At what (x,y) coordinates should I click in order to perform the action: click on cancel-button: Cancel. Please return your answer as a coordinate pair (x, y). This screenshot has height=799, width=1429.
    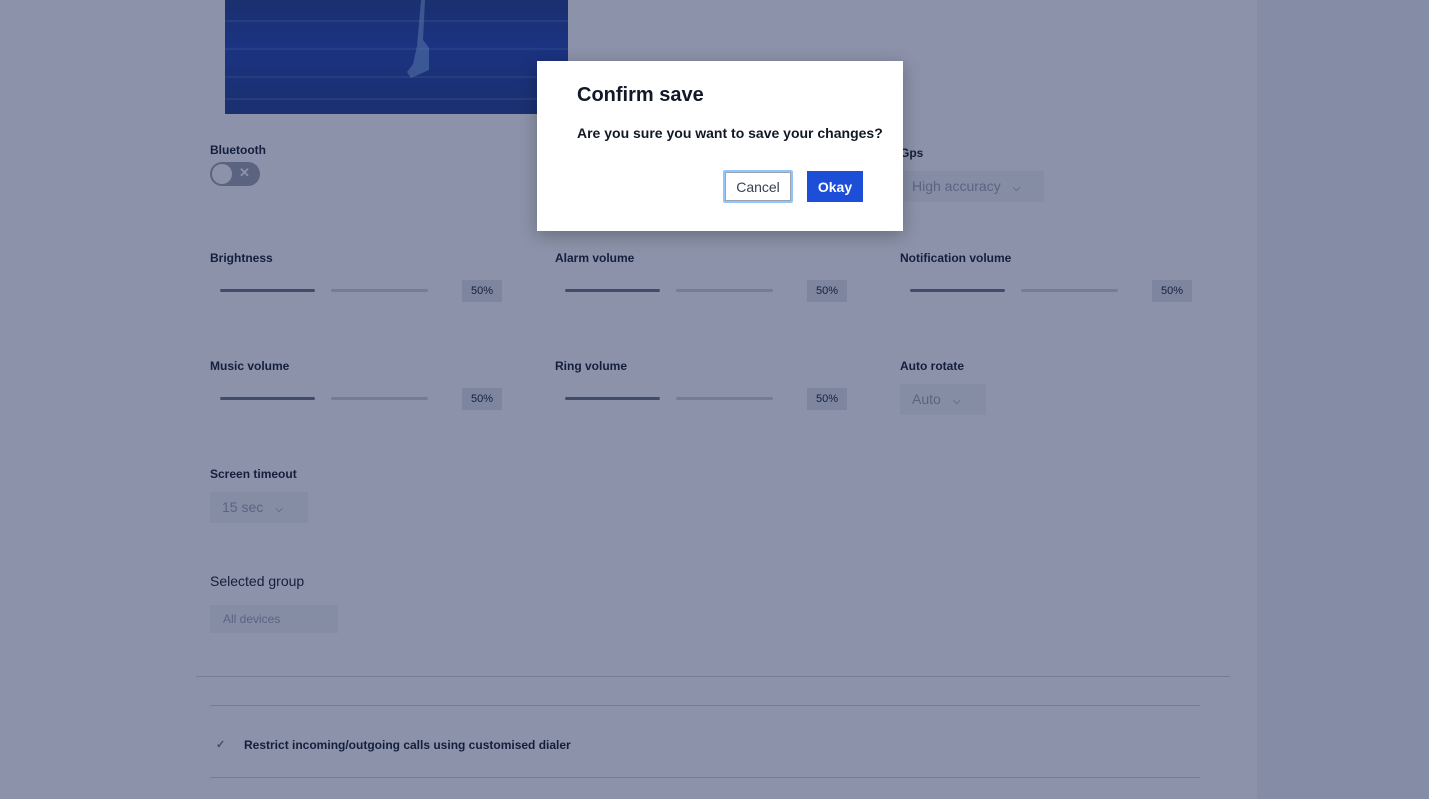
    Looking at the image, I should click on (758, 186).